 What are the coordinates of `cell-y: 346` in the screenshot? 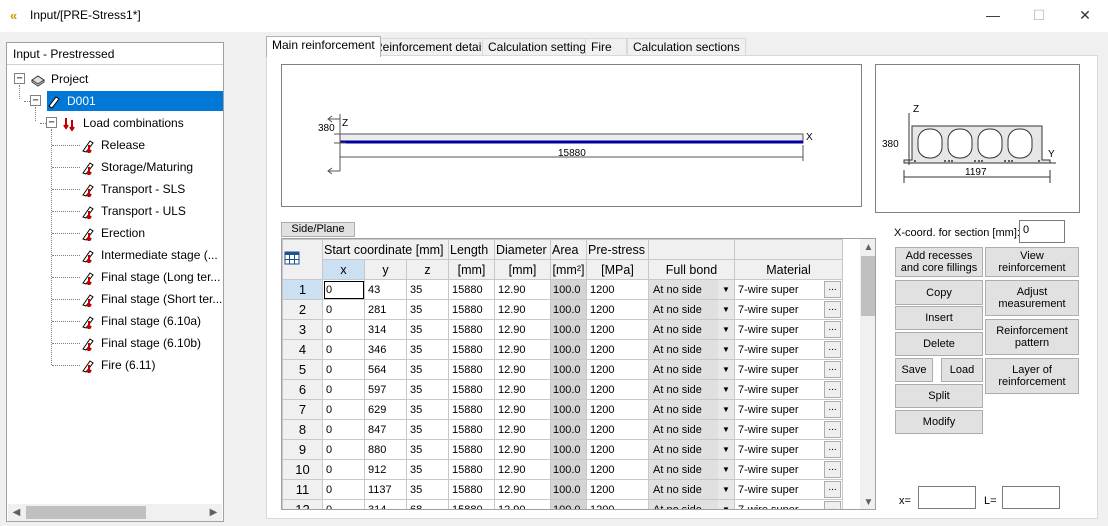 It's located at (385, 349).